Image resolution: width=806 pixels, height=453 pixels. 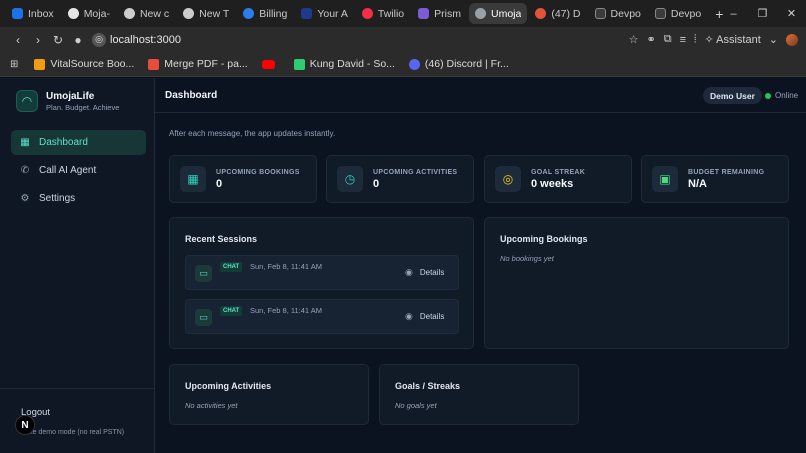 What do you see at coordinates (203, 317) in the screenshot?
I see `chat-bubble-icon: ▭` at bounding box center [203, 317].